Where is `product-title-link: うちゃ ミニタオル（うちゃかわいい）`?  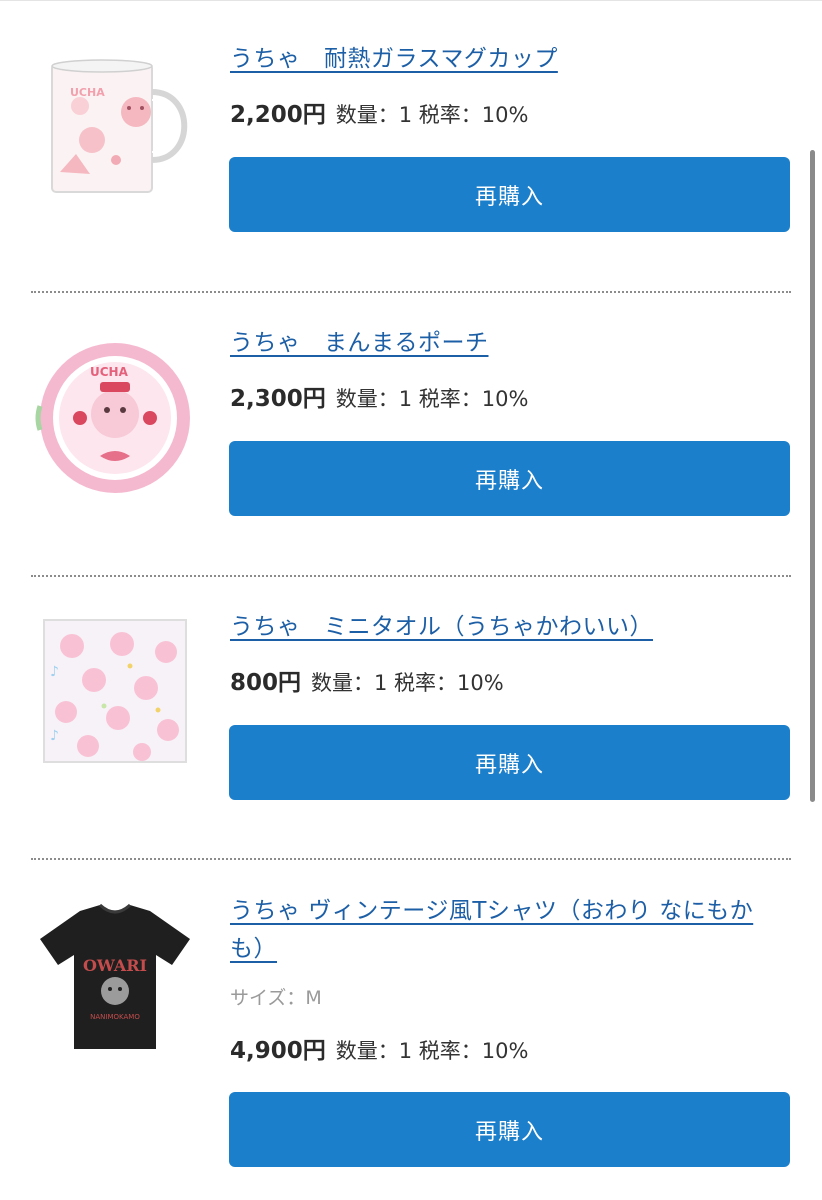
product-title-link: うちゃ ミニタオル（うちゃかわいい） is located at coordinates (510, 627).